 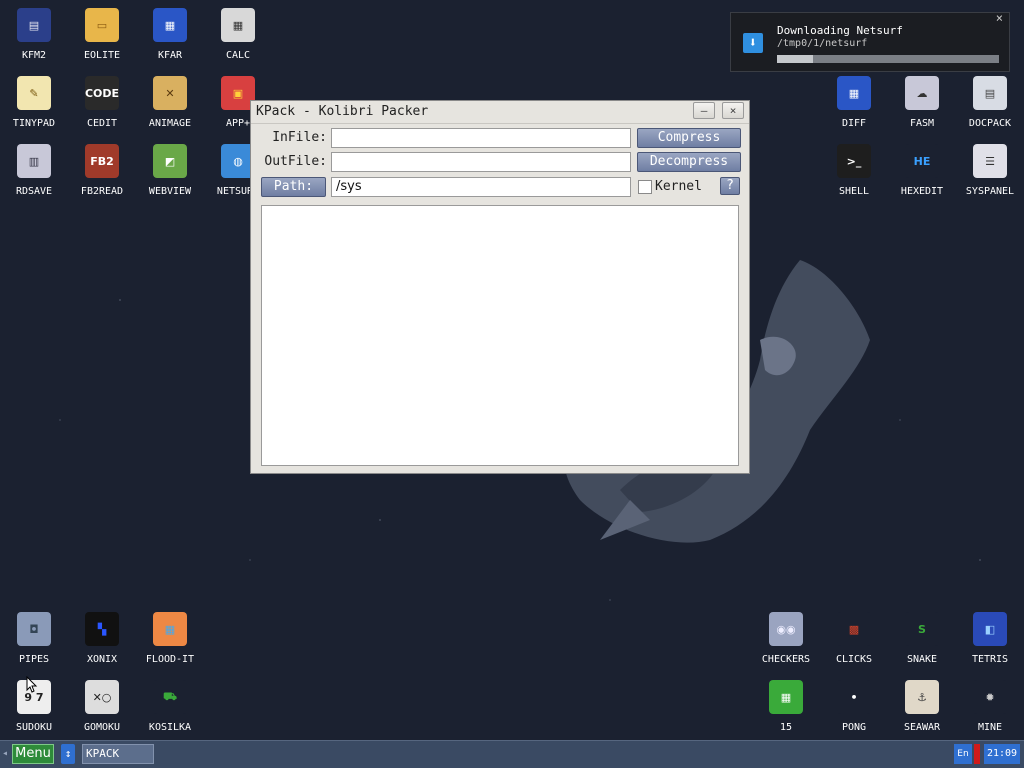 What do you see at coordinates (786, 659) in the screenshot?
I see `desktop-icon-label: CHECKERS` at bounding box center [786, 659].